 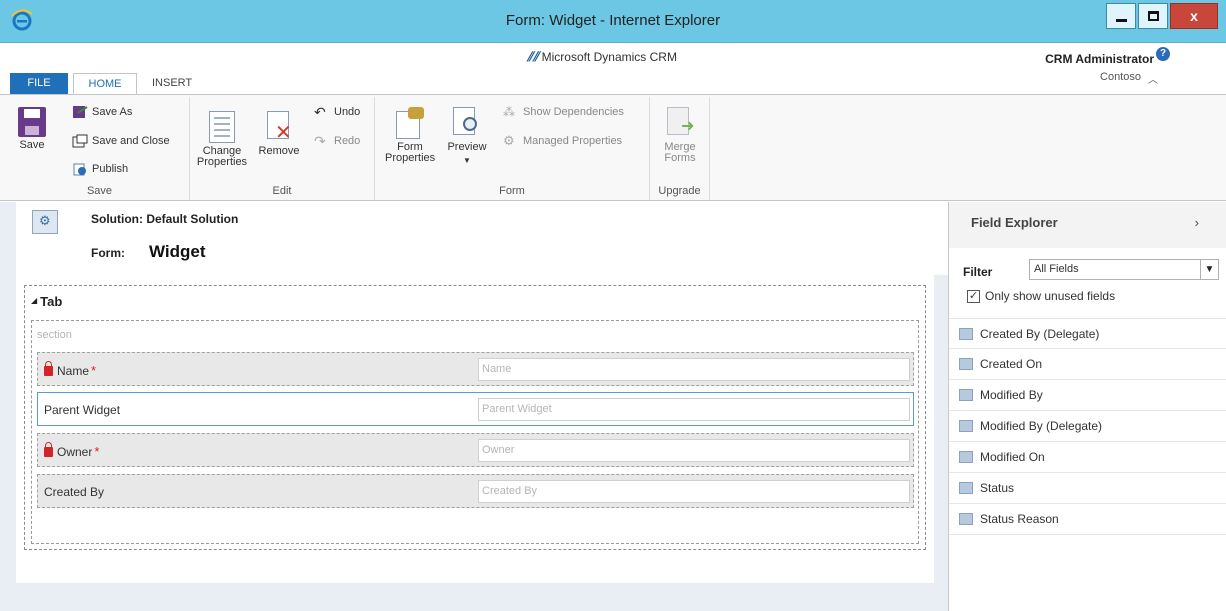 What do you see at coordinates (48, 449) in the screenshot?
I see `lock-icon` at bounding box center [48, 449].